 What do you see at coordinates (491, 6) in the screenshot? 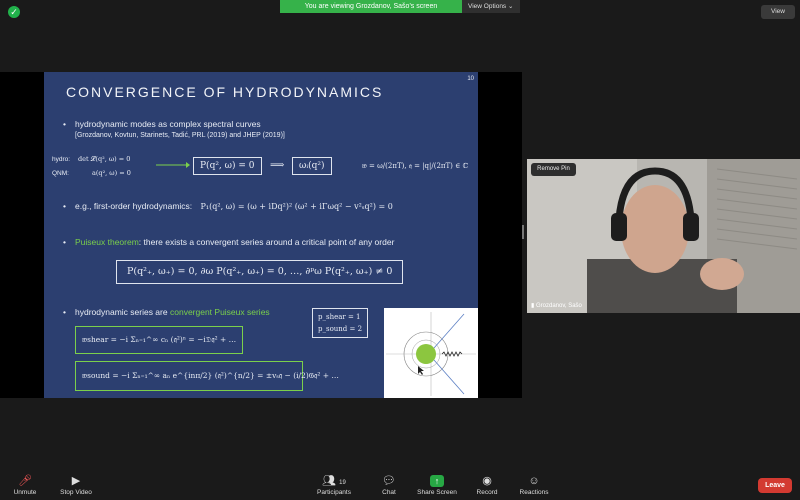
I see `view-options-button: View Options ⌄` at bounding box center [491, 6].